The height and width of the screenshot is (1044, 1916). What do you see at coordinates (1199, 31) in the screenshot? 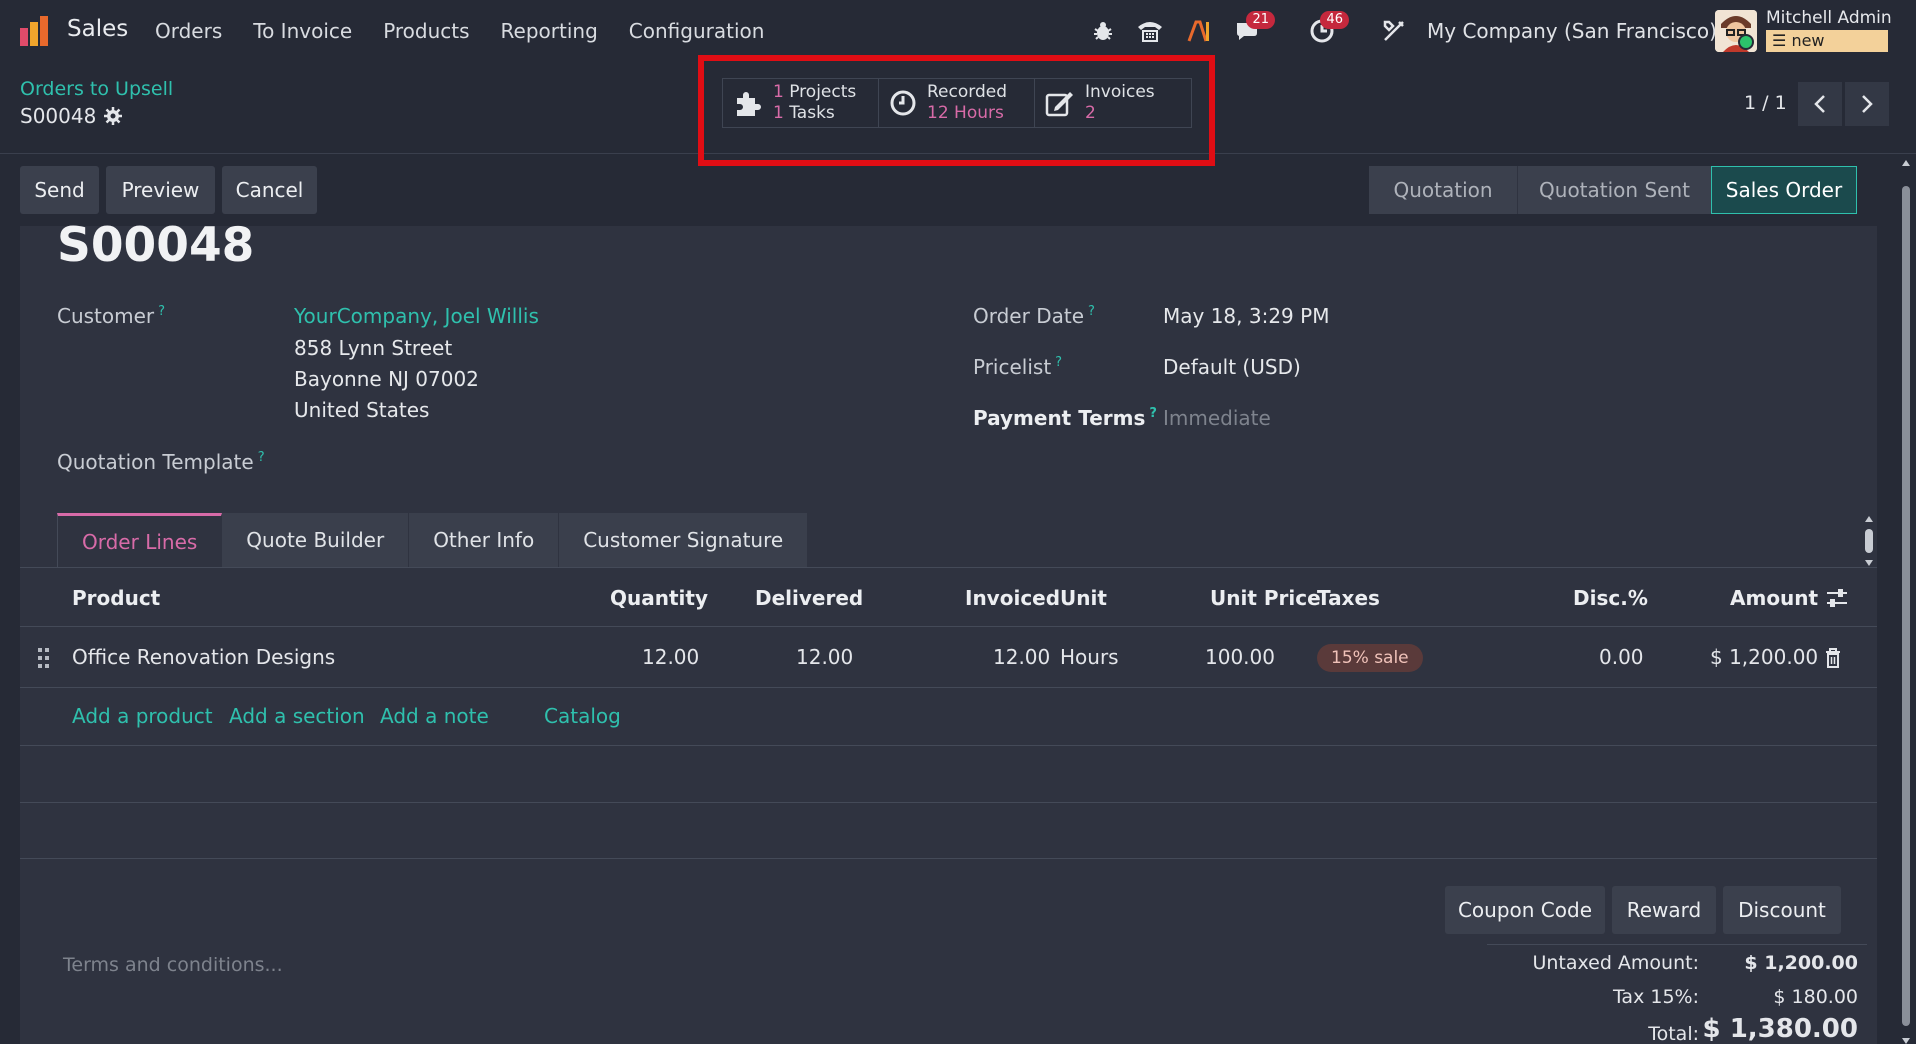
I see `ai-icon` at bounding box center [1199, 31].